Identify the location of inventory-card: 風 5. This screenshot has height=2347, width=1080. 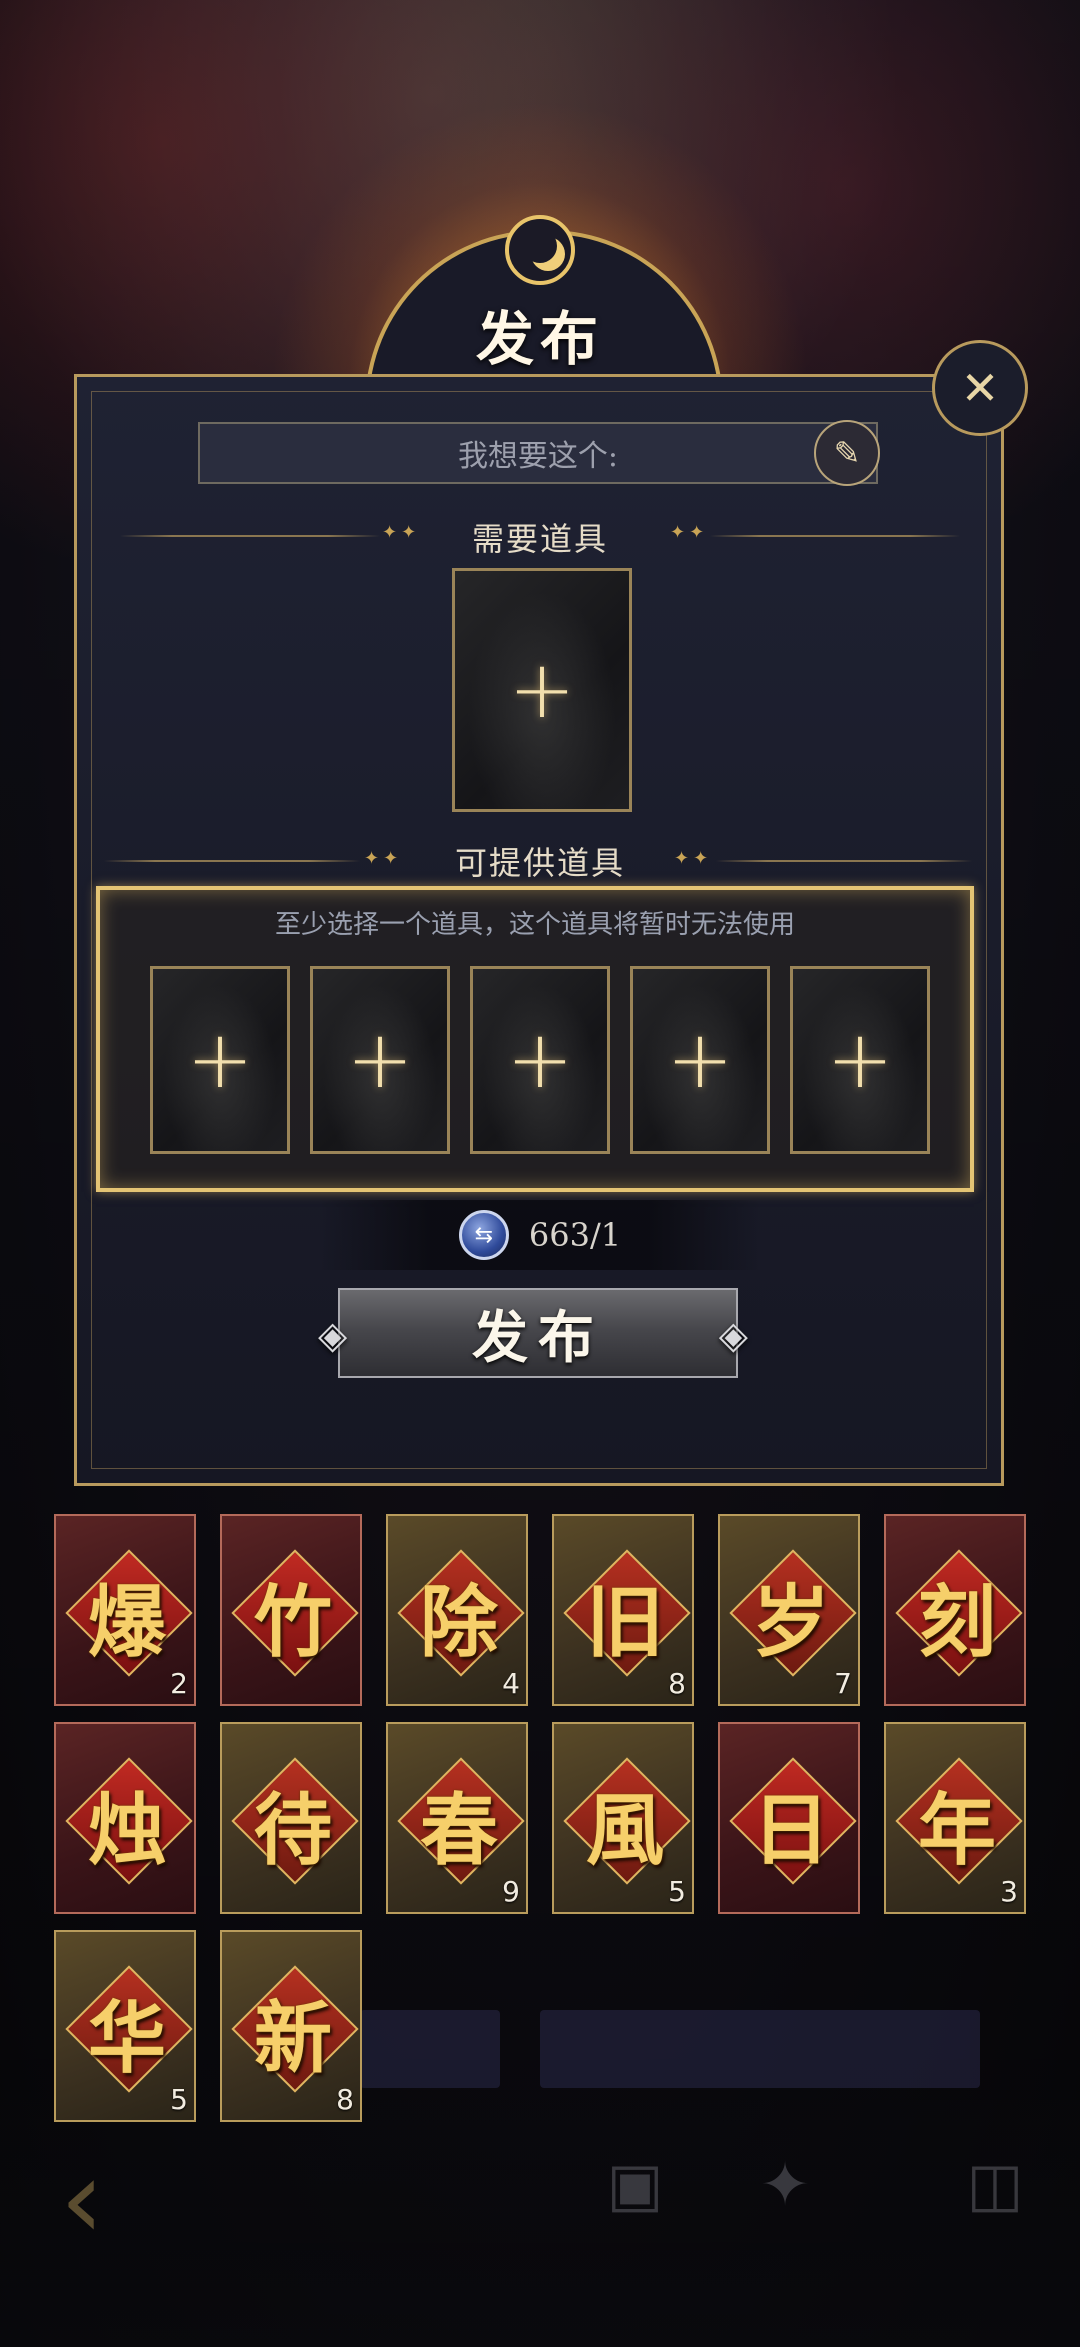
(623, 1818).